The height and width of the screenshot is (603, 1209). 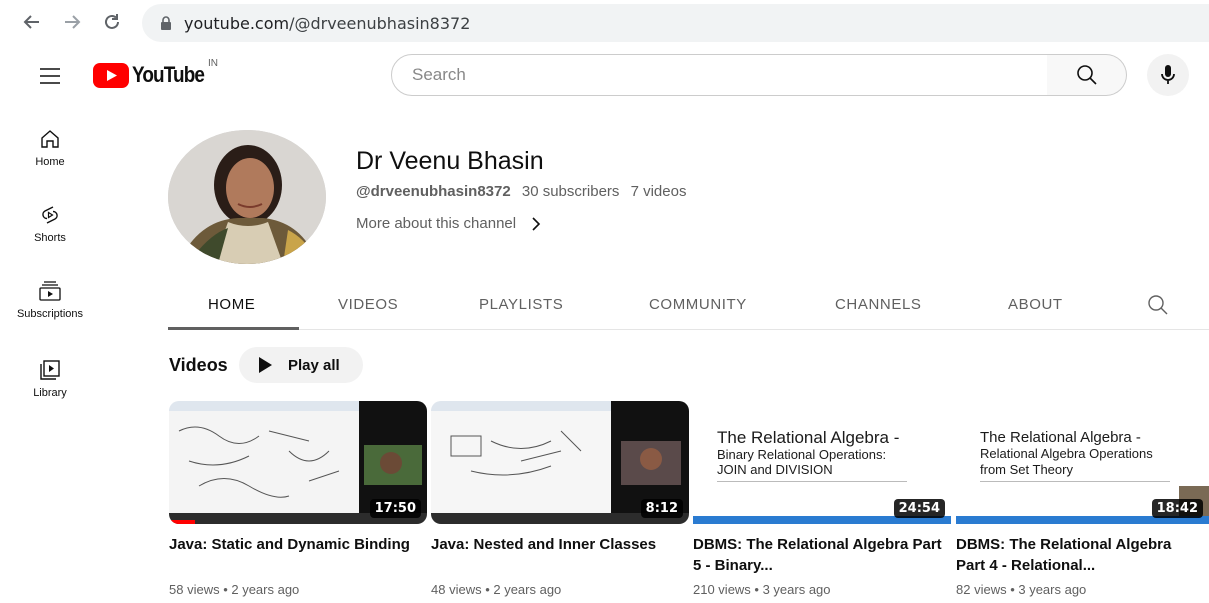 What do you see at coordinates (450, 161) in the screenshot?
I see `channel-name: Dr Veenu Bhasin` at bounding box center [450, 161].